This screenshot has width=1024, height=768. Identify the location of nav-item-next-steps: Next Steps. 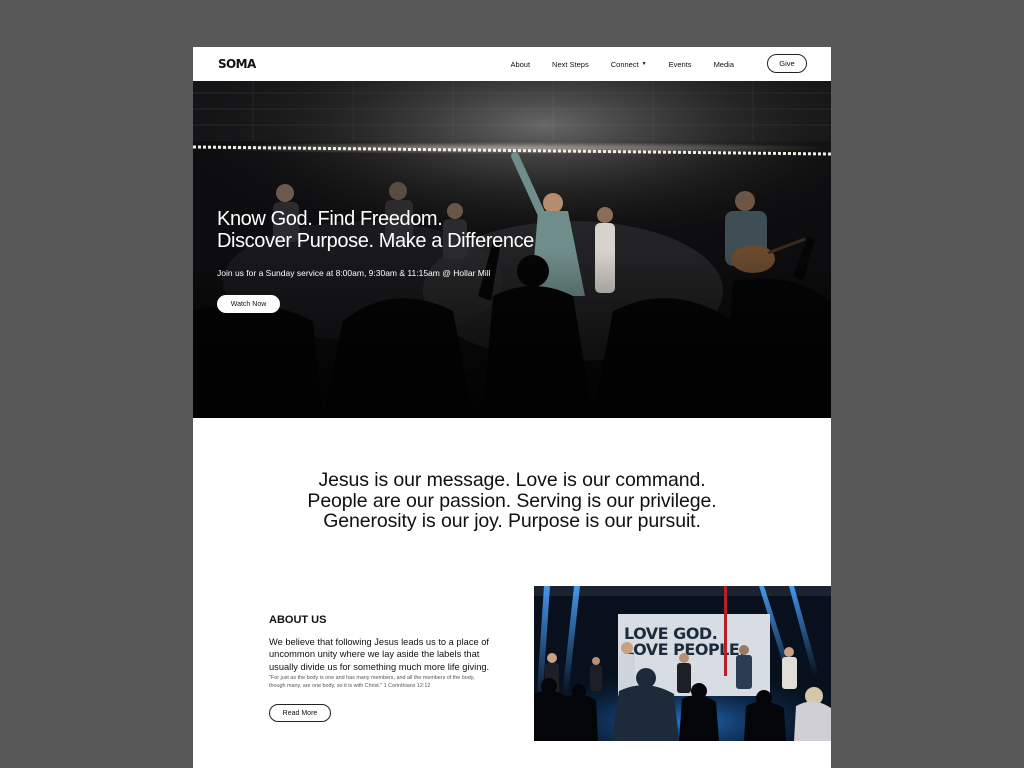
(570, 64).